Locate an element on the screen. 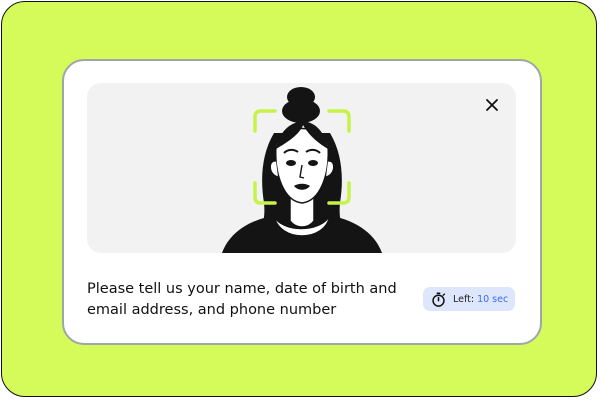 The image size is (600, 400). timer-label: Left: is located at coordinates (464, 299).